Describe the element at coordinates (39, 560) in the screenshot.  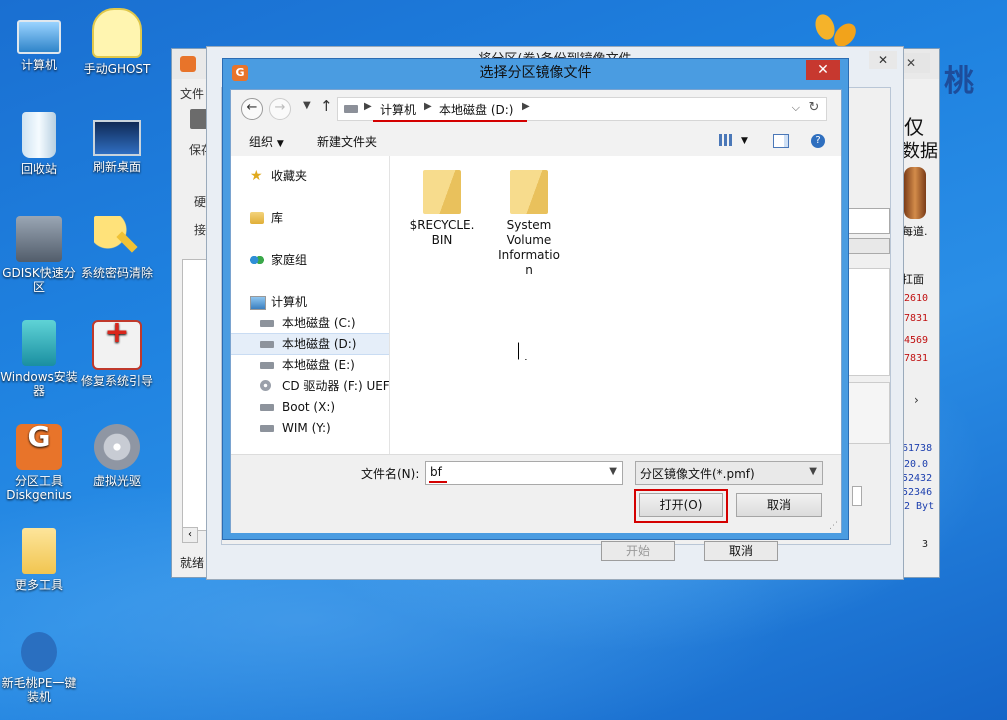
I see `desktop-icon-more-tools: 更多工具` at that location.